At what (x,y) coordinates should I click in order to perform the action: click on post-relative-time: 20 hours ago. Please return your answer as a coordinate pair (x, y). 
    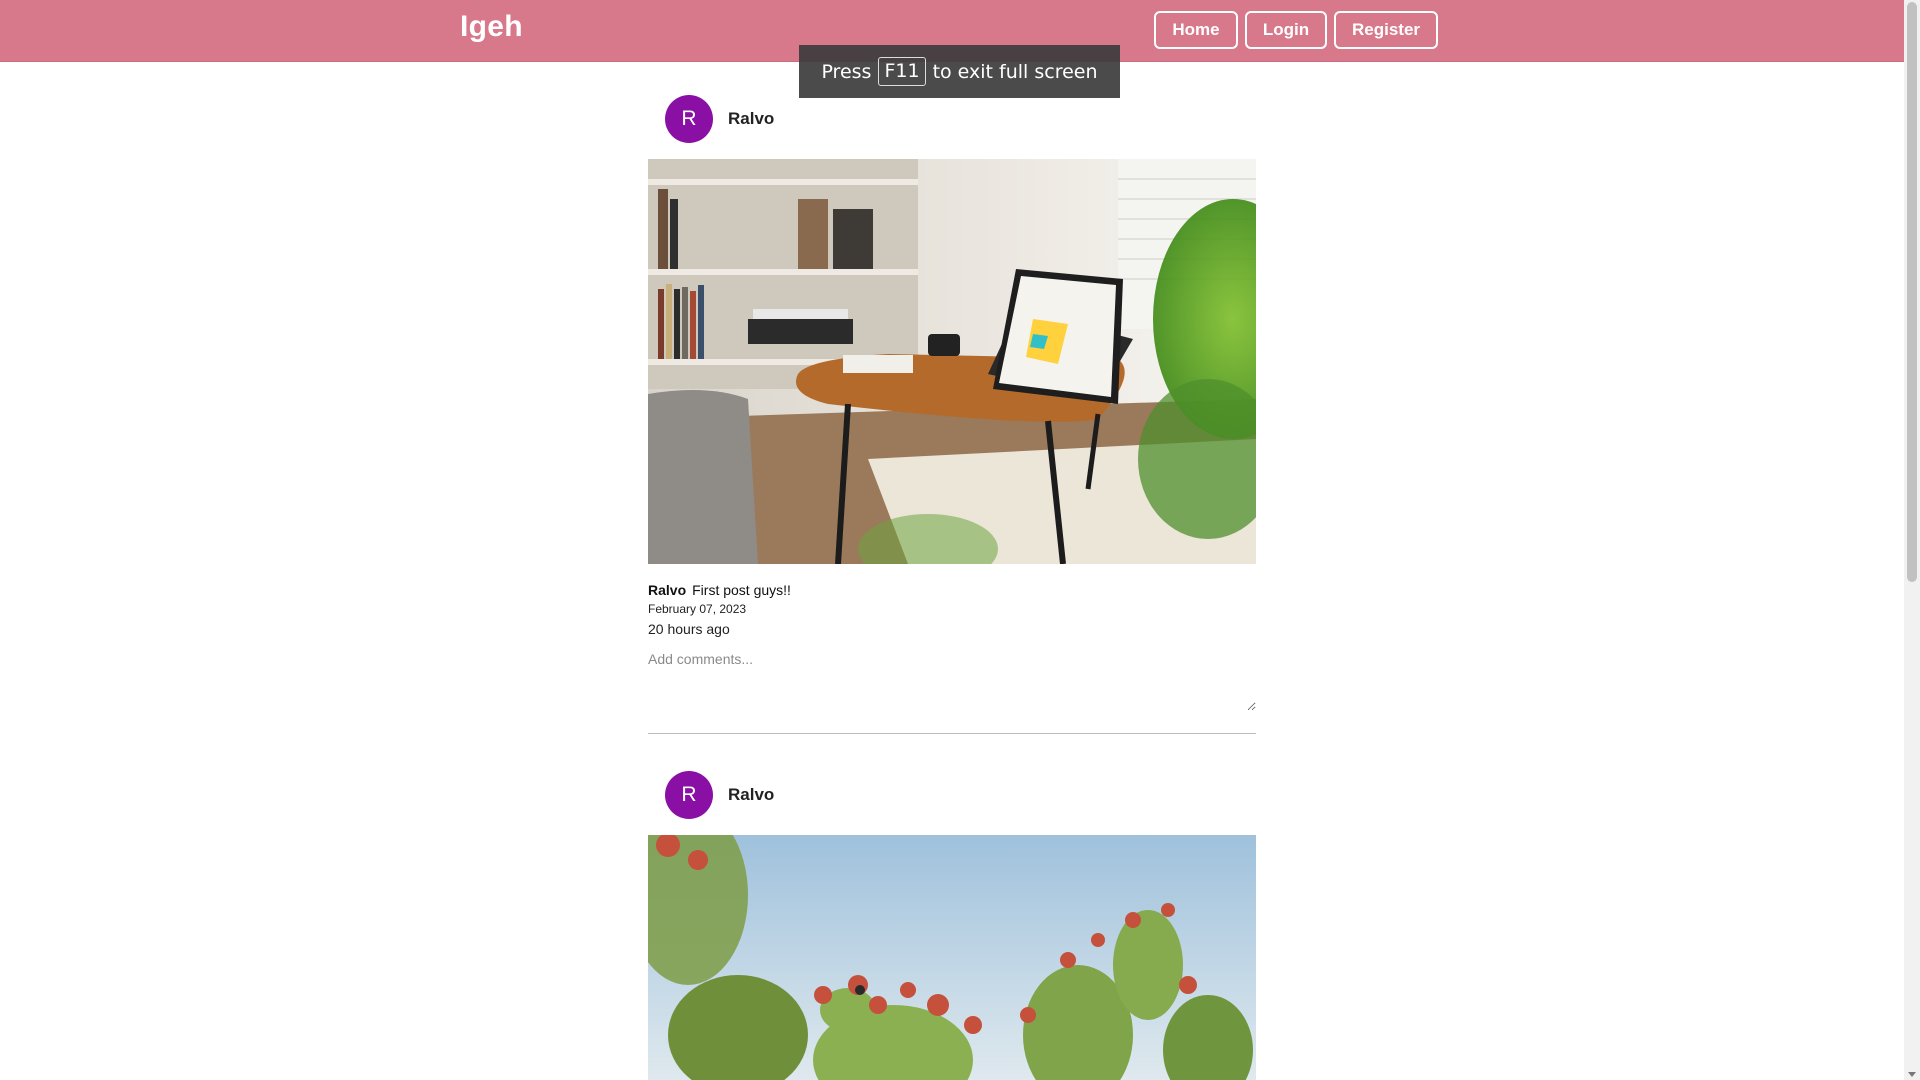
    Looking at the image, I should click on (689, 629).